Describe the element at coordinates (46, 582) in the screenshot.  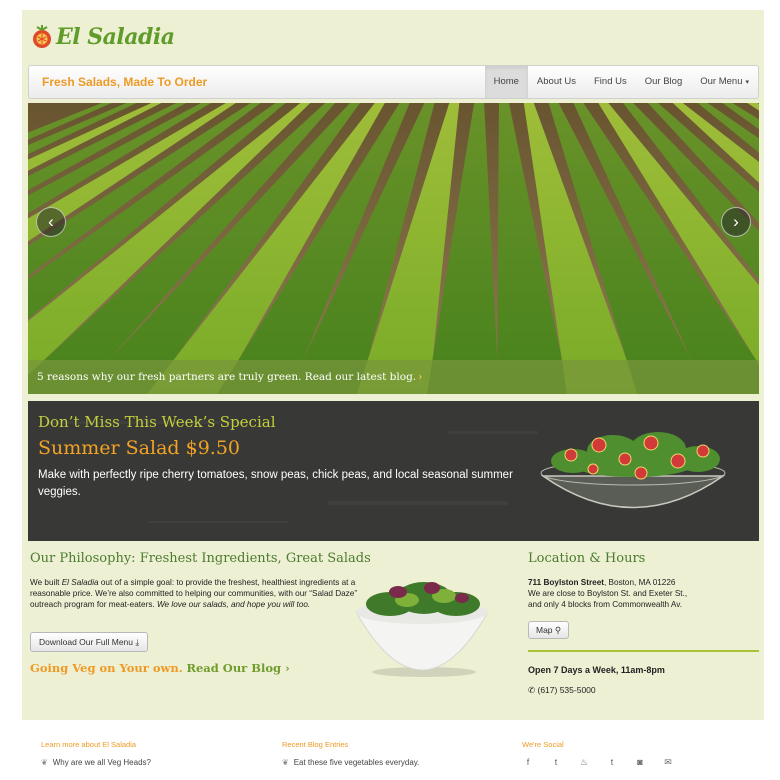
I see `philosophy-text-part1: We built` at that location.